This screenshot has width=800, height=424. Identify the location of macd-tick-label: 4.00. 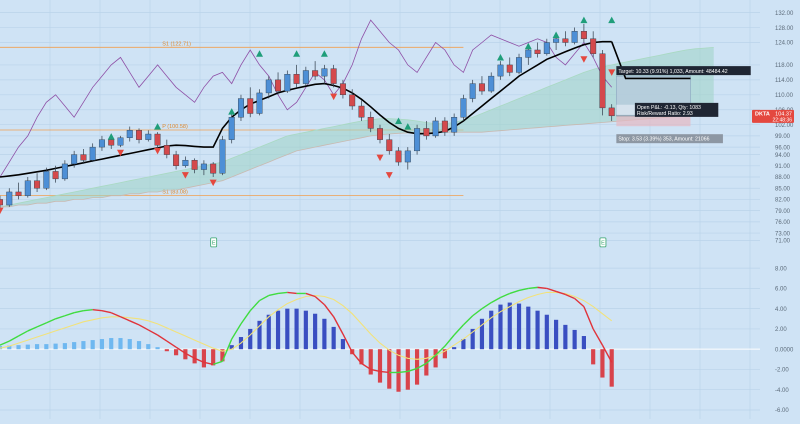
(781, 310).